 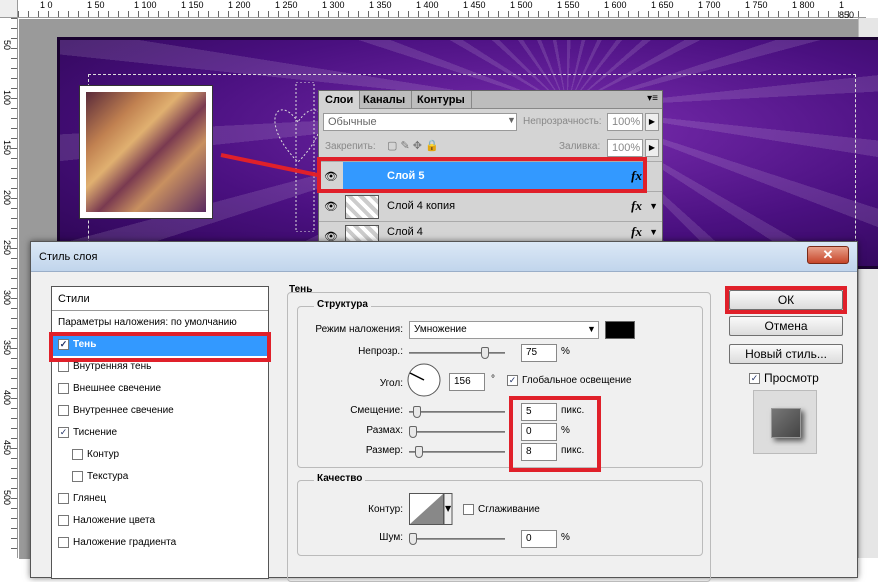 I want to click on list-item: Наложение градиента, so click(x=160, y=543).